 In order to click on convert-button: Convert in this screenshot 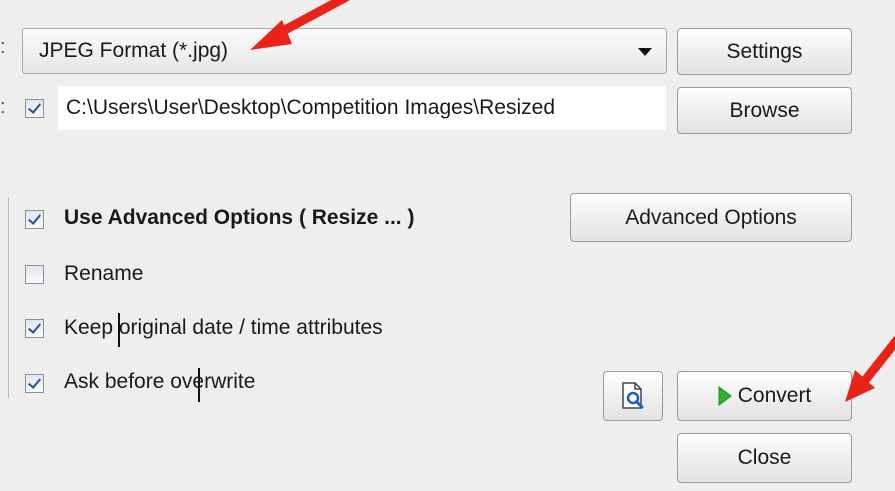, I will do `click(764, 396)`.